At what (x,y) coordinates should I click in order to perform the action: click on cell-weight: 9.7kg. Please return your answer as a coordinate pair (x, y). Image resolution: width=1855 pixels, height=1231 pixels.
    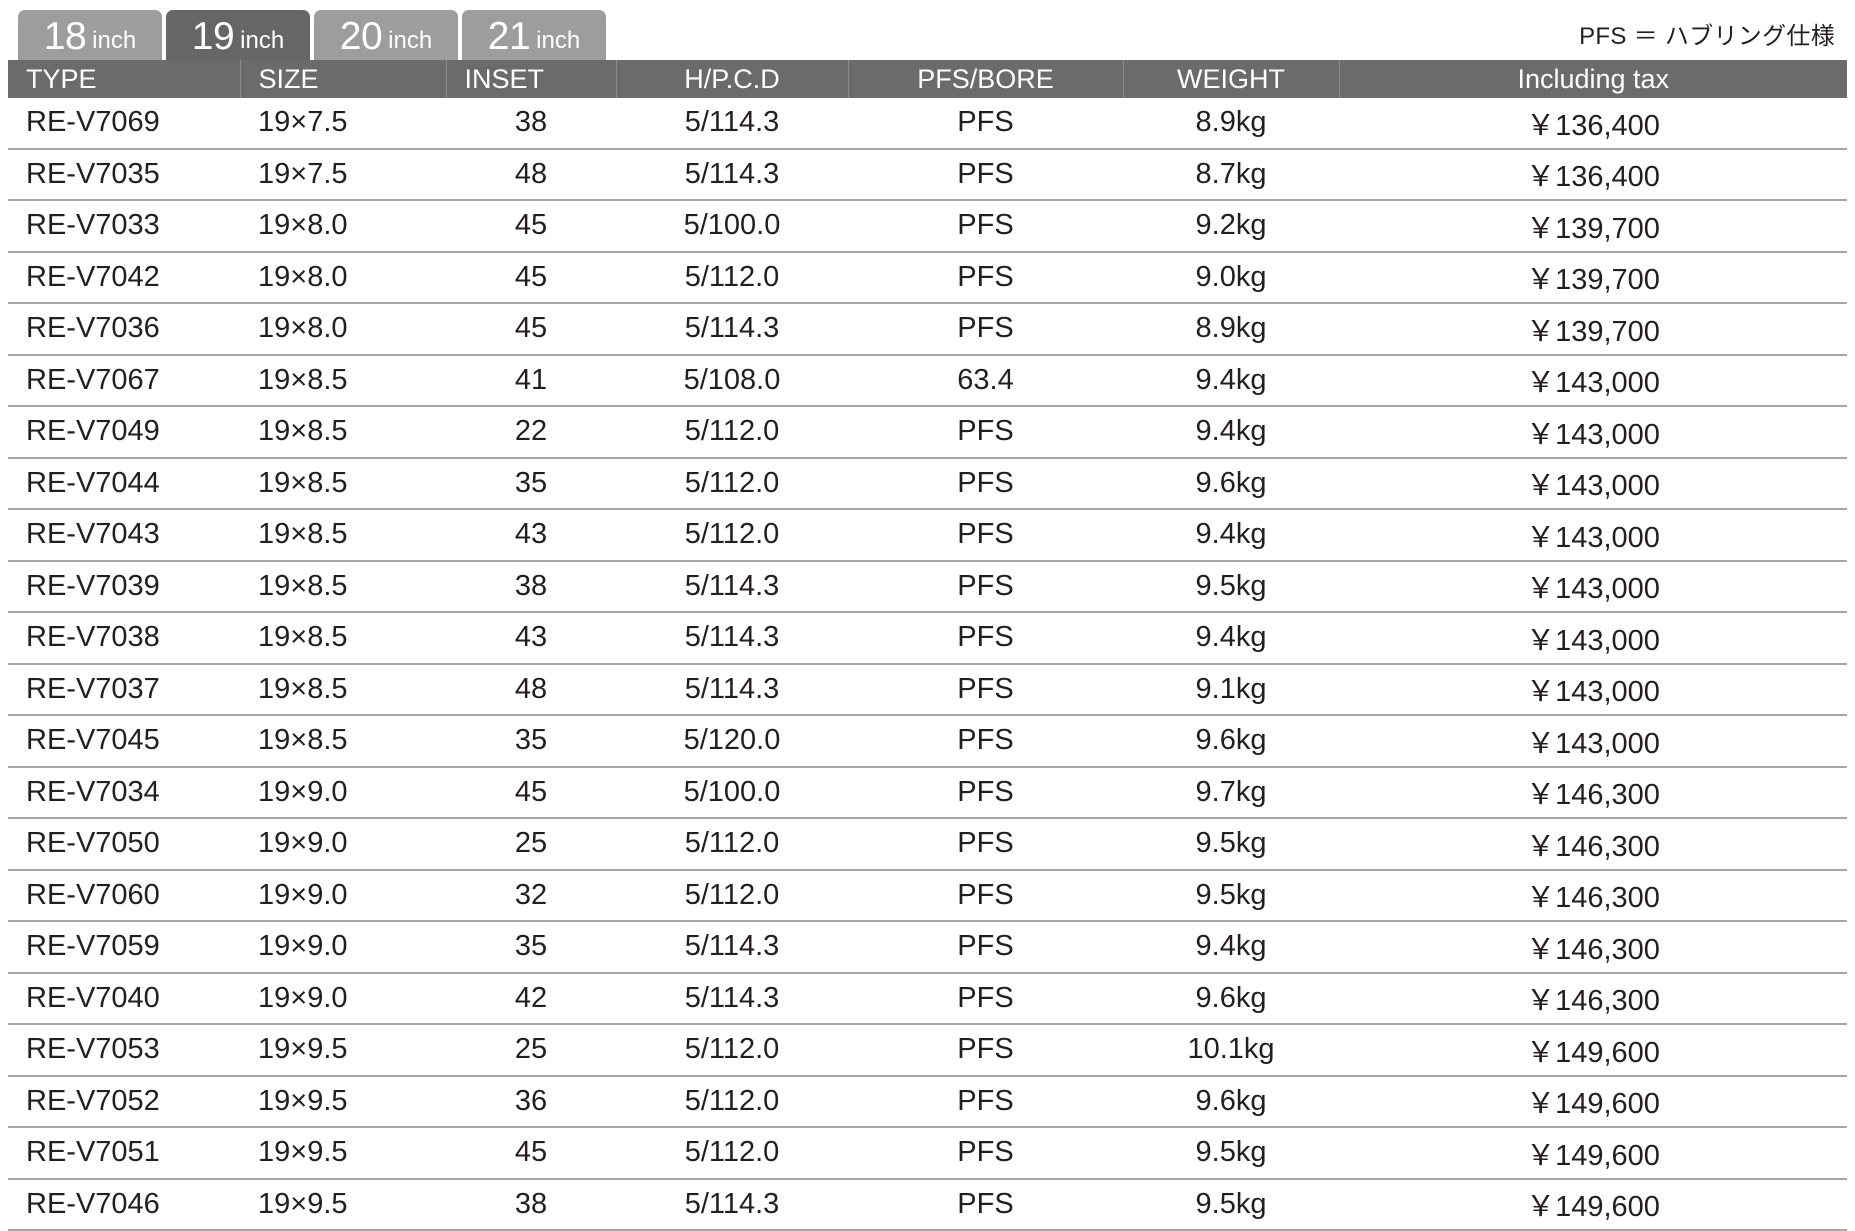
    Looking at the image, I should click on (1231, 792).